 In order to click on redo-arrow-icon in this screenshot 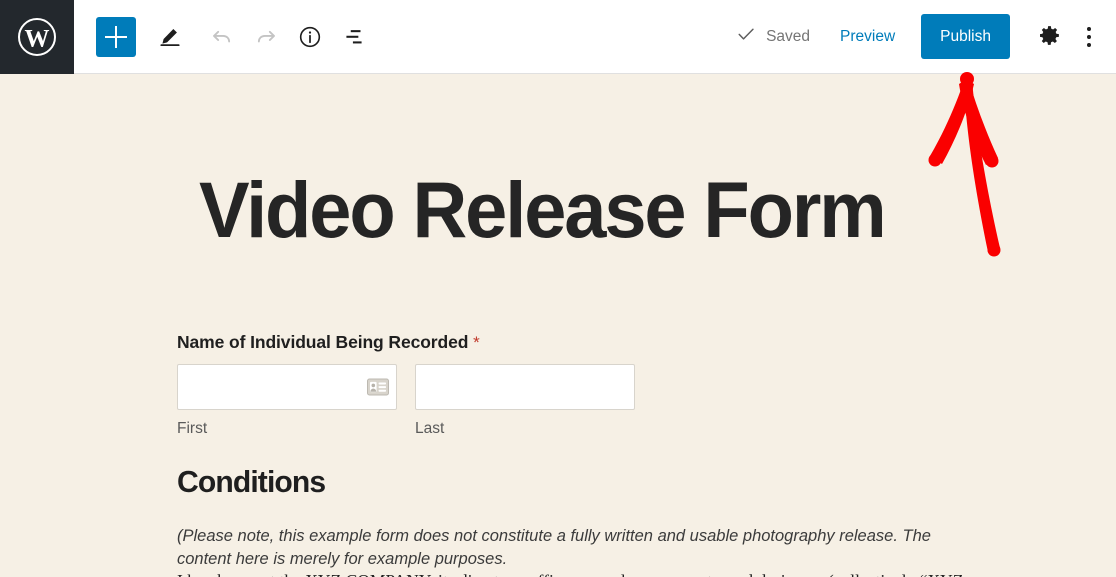, I will do `click(266, 37)`.